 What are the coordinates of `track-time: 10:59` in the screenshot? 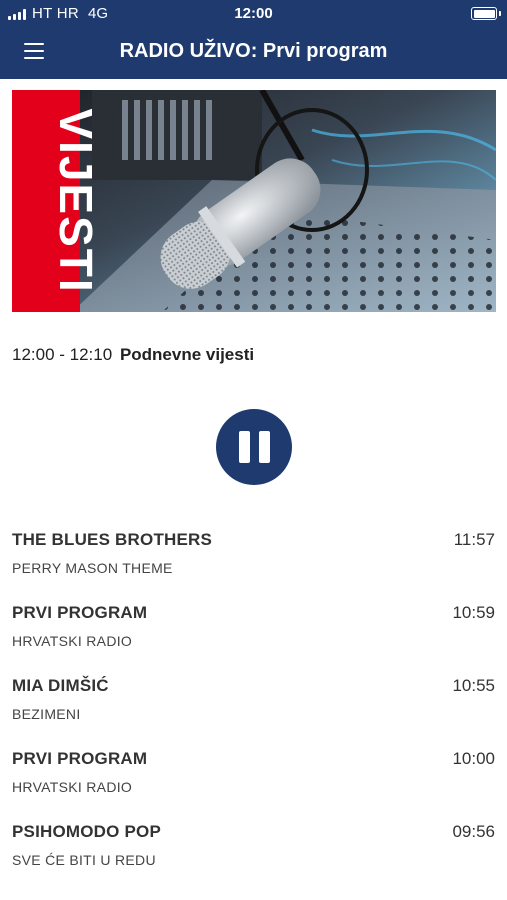 It's located at (473, 612).